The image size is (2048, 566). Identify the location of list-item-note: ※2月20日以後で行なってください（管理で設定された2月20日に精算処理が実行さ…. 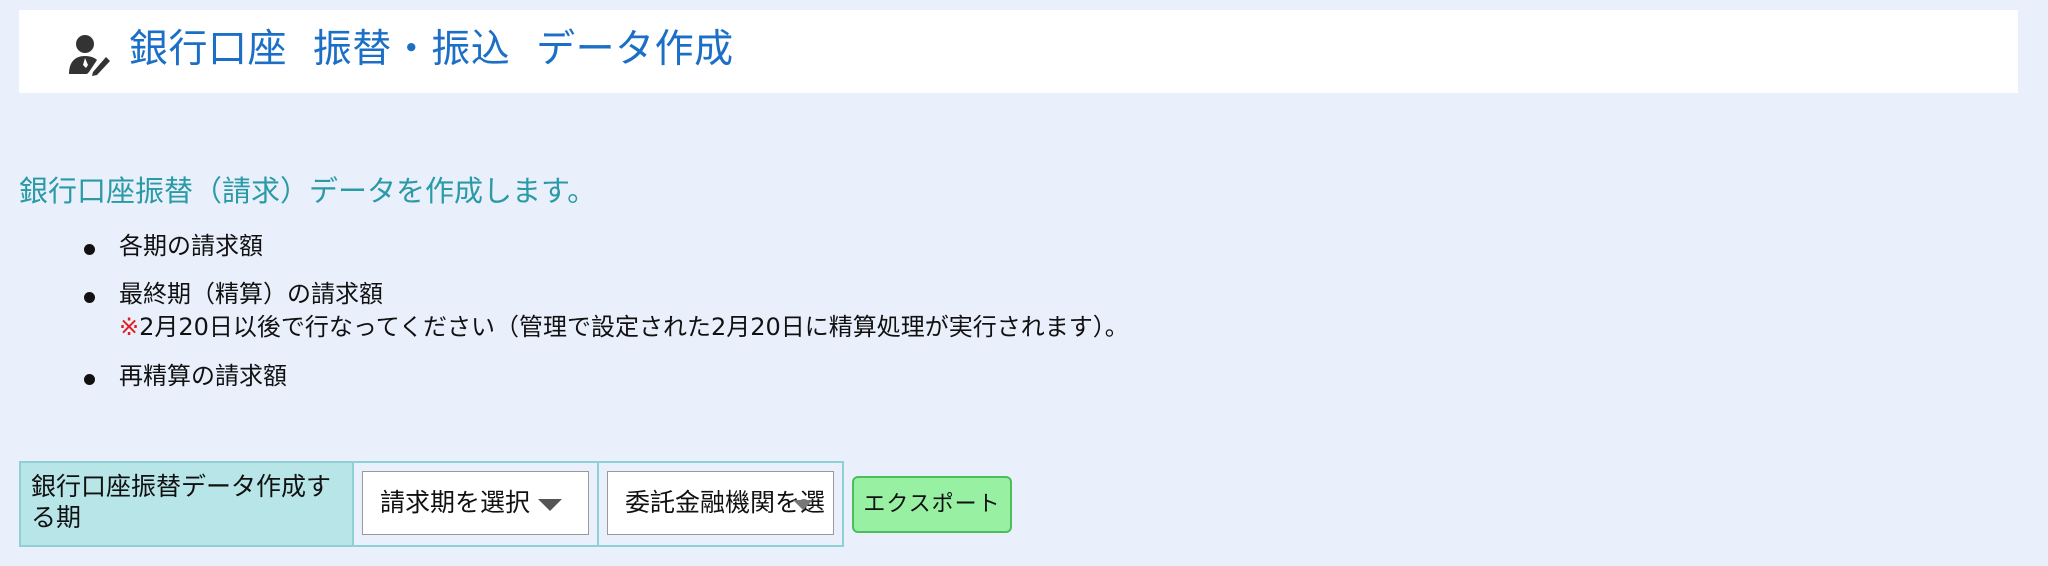
(624, 327).